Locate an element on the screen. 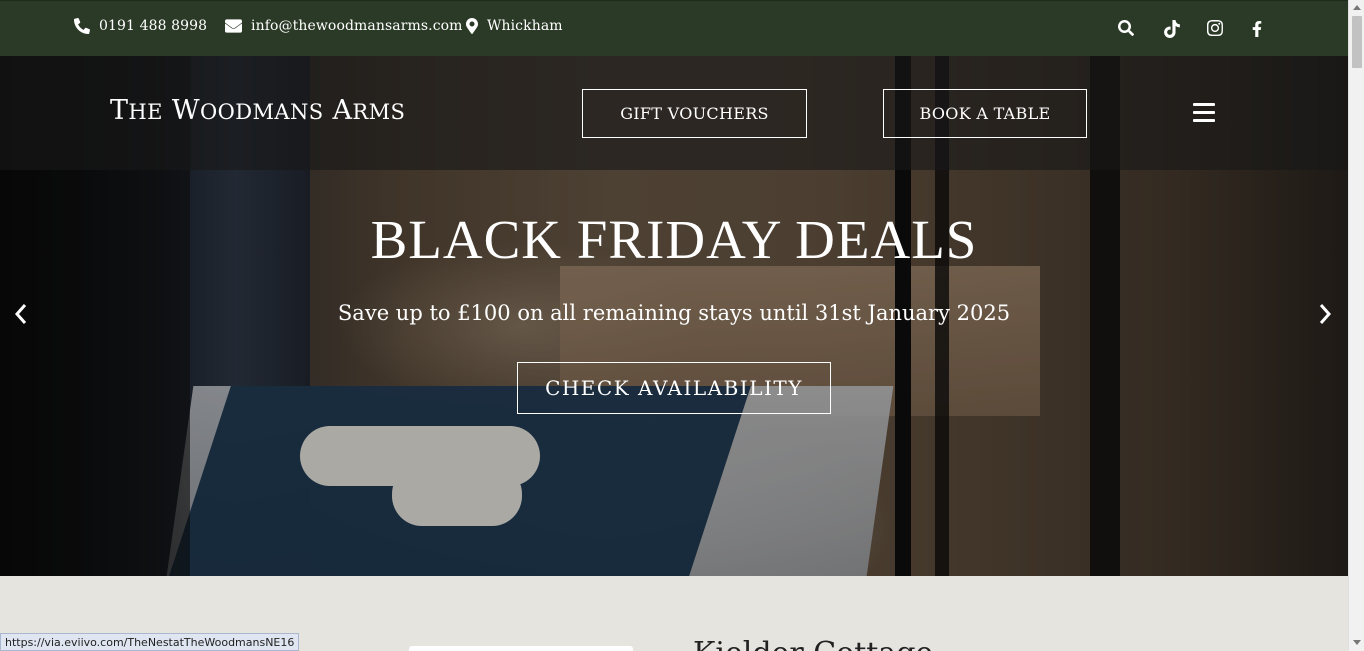  map-marker-icon is located at coordinates (472, 26).